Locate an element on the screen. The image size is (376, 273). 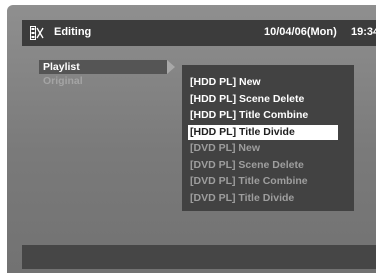
footer-bar is located at coordinates (199, 257).